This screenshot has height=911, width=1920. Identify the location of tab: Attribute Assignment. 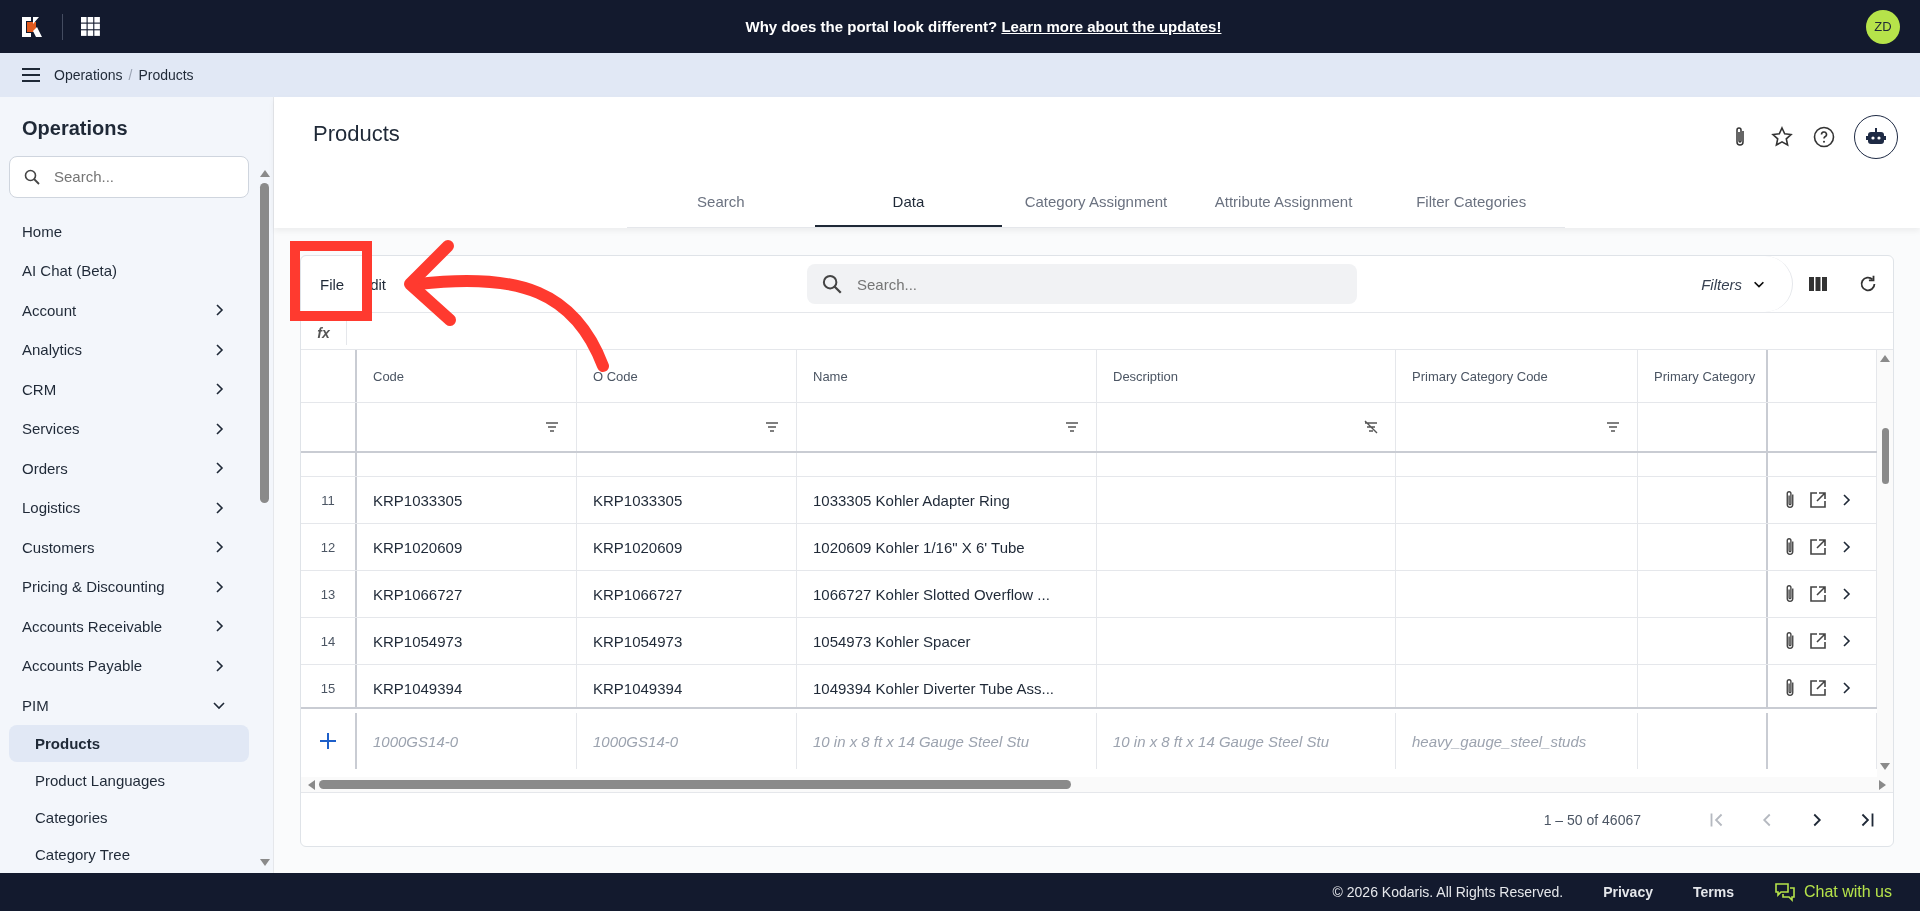
(1283, 202).